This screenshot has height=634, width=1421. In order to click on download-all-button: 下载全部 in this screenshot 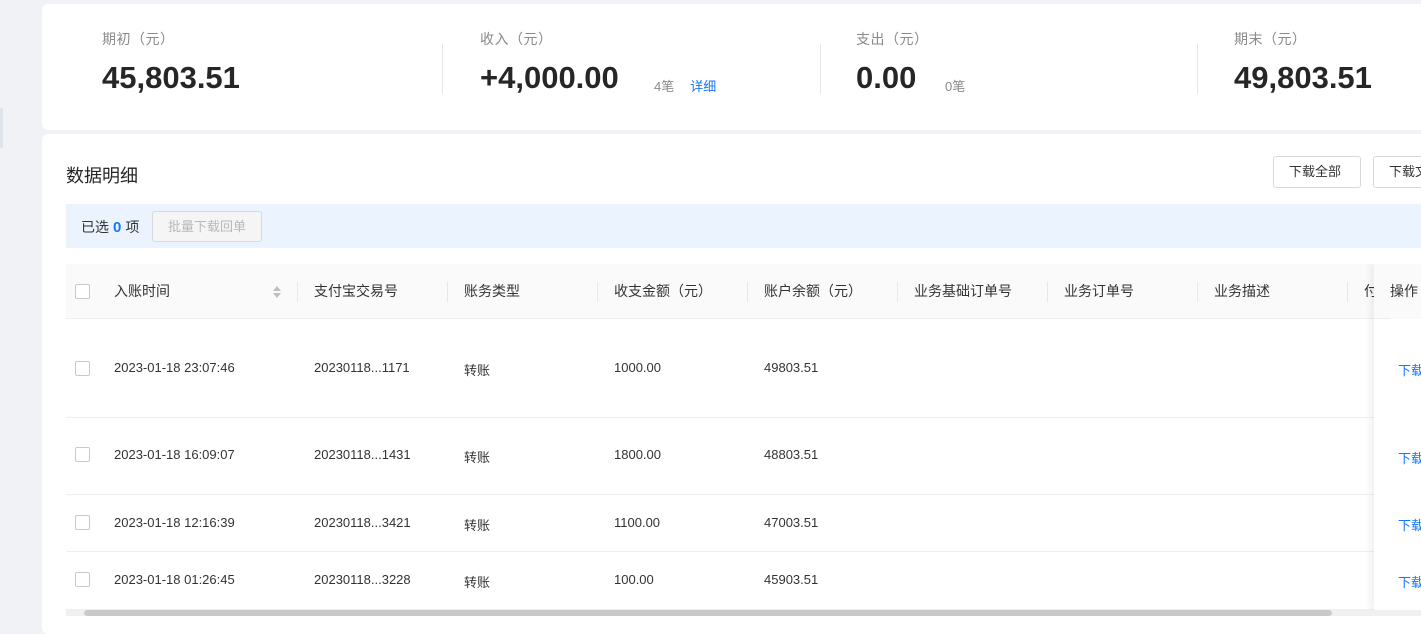, I will do `click(1317, 172)`.